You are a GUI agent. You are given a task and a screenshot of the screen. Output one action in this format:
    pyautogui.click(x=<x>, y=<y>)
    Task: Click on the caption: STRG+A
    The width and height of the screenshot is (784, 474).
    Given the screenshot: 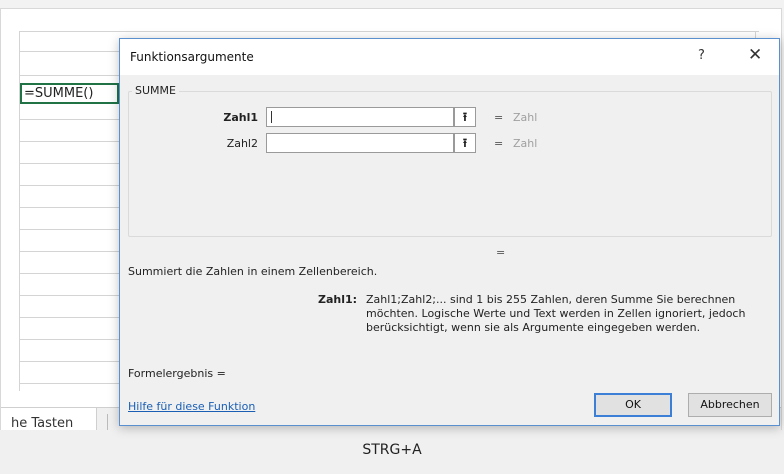 What is the action you would take?
    pyautogui.click(x=392, y=450)
    